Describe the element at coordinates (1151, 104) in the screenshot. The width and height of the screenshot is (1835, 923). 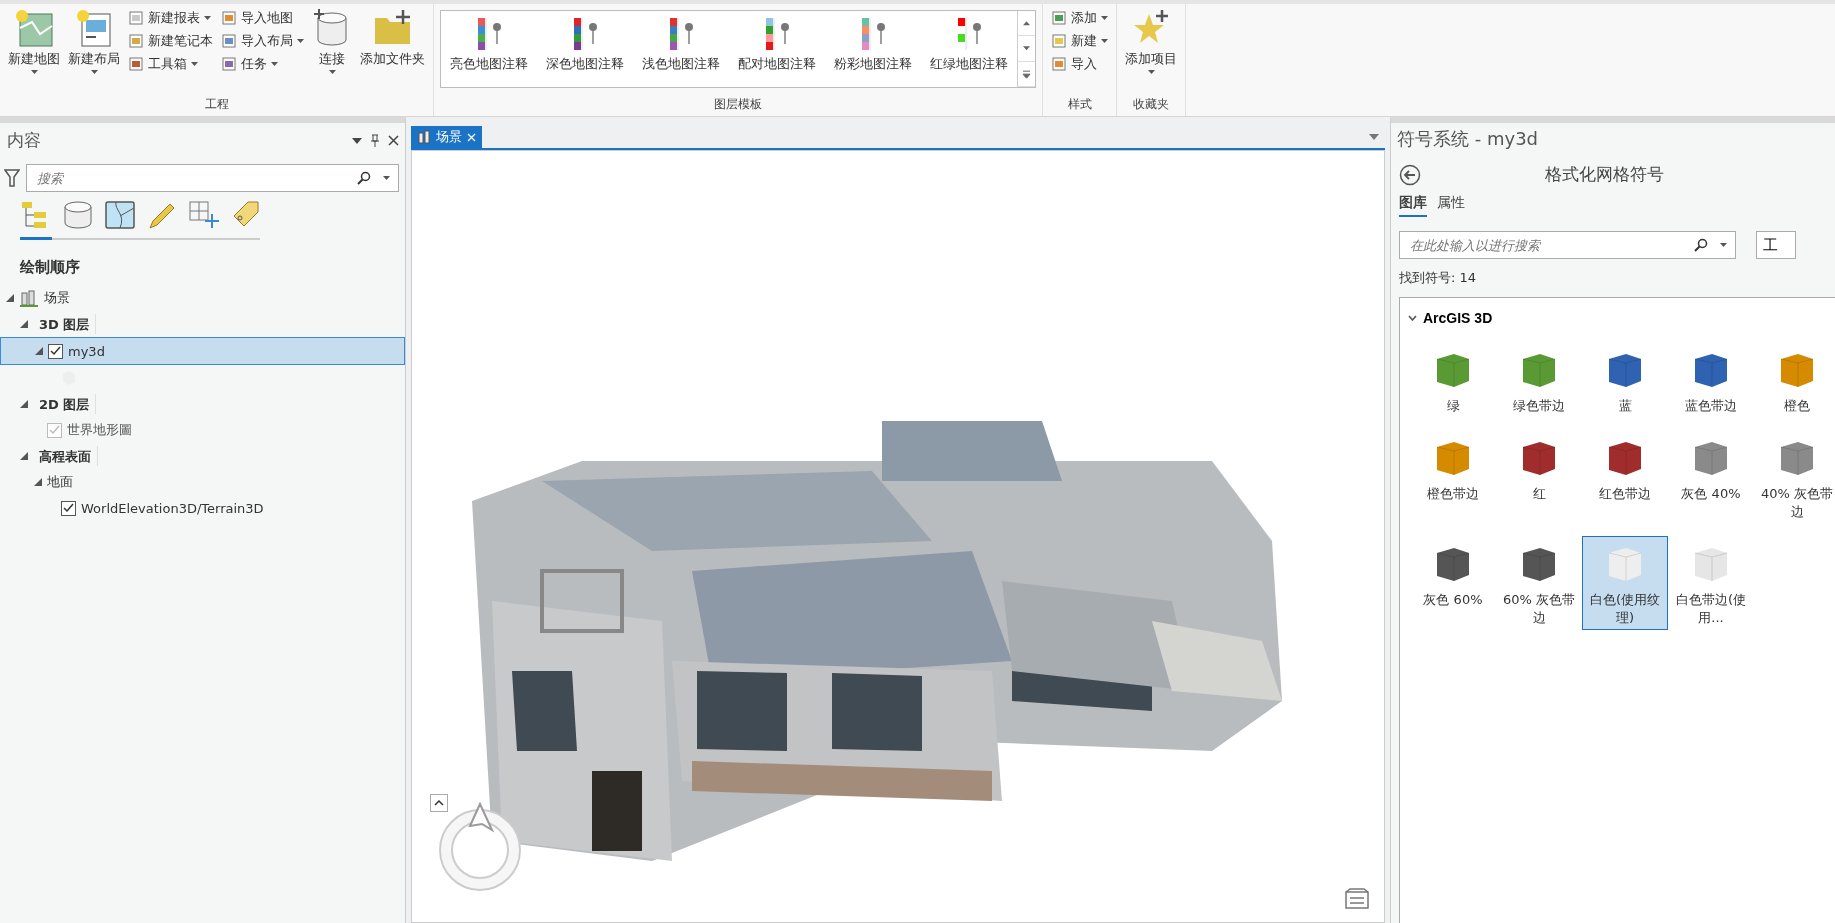
I see `group-label: 收藏夹` at that location.